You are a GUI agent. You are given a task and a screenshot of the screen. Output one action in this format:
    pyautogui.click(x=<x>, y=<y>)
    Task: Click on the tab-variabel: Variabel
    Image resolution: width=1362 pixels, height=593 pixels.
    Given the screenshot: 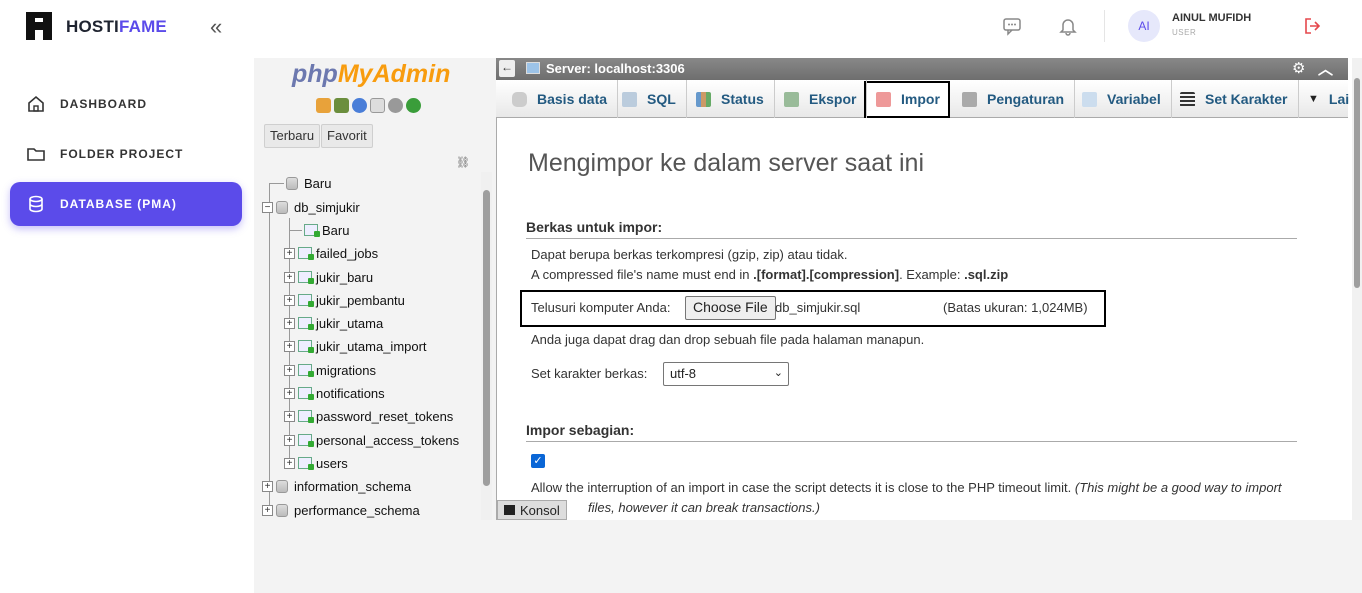 What is the action you would take?
    pyautogui.click(x=1122, y=99)
    